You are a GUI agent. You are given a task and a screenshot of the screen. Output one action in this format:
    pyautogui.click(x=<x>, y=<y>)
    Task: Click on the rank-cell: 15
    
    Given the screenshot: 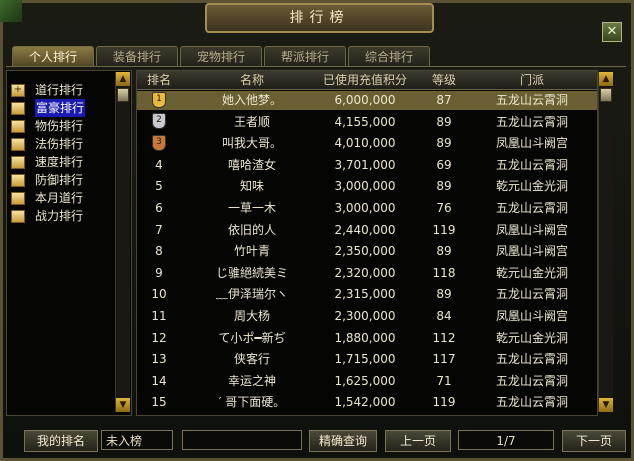 What is the action you would take?
    pyautogui.click(x=159, y=402)
    